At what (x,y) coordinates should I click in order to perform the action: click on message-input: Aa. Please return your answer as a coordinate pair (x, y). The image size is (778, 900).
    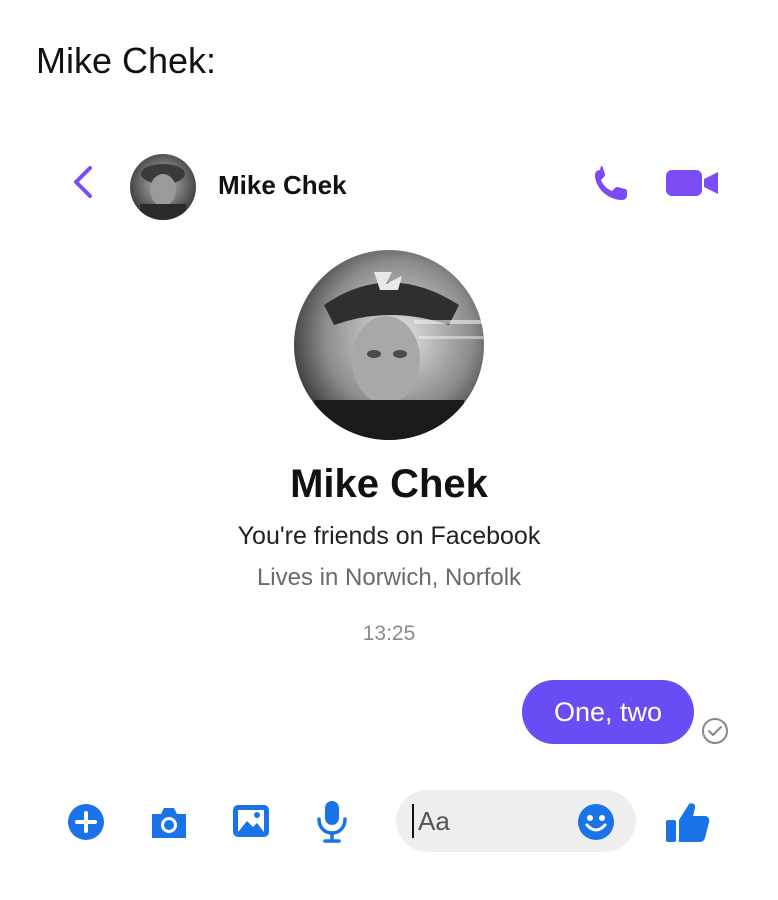
    Looking at the image, I should click on (516, 821).